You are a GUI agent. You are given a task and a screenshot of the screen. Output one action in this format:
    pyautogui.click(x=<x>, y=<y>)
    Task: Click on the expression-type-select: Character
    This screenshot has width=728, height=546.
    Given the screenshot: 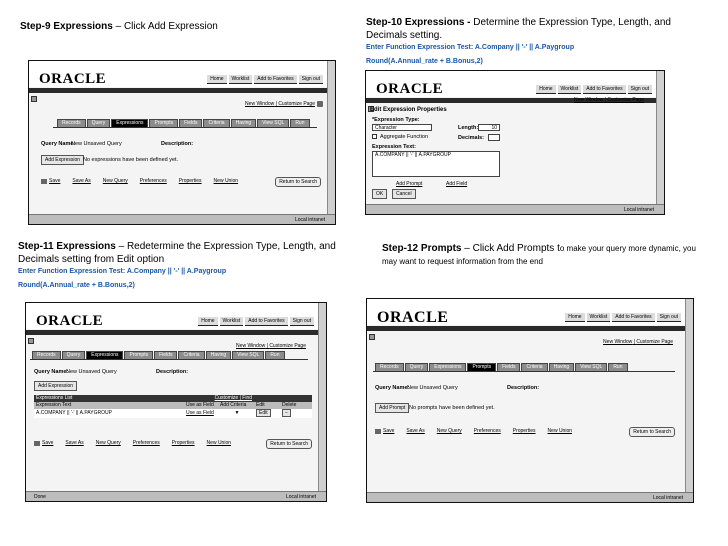 What is the action you would take?
    pyautogui.click(x=402, y=127)
    